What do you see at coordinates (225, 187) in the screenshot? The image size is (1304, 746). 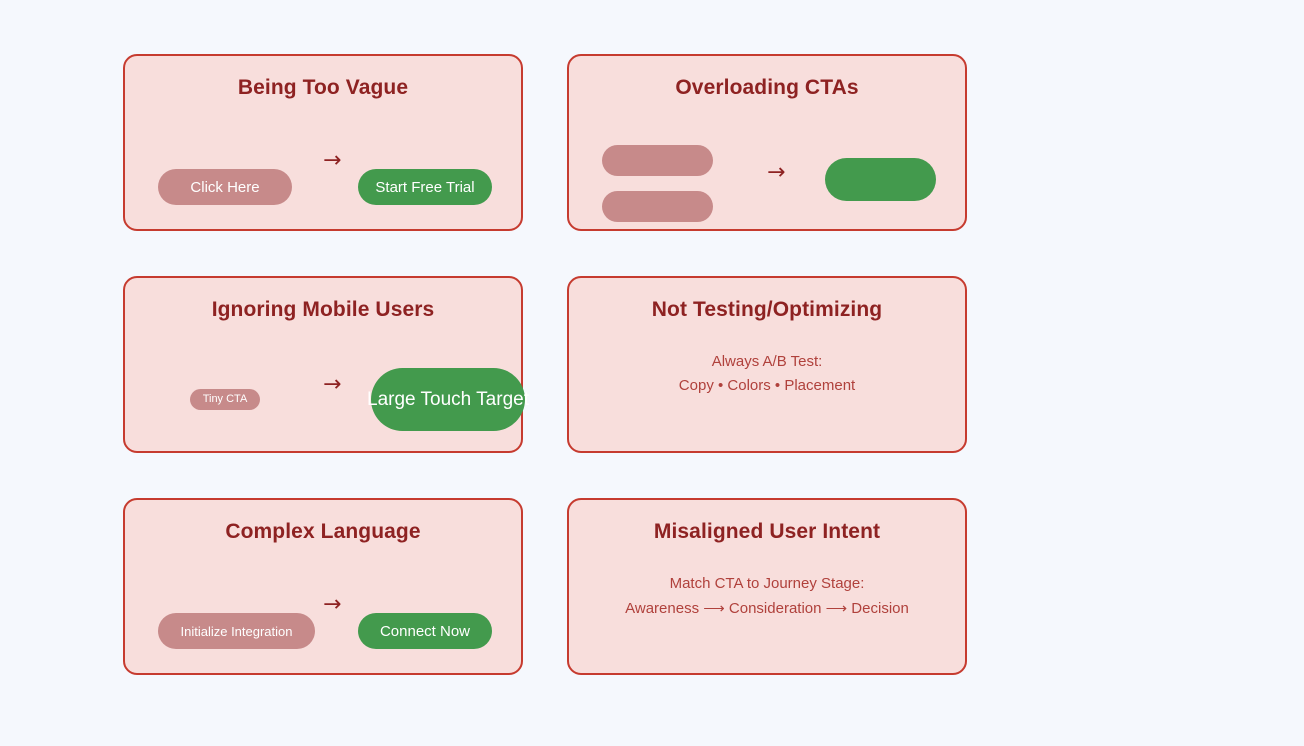 I see `bad-cta-pill: Click Here` at bounding box center [225, 187].